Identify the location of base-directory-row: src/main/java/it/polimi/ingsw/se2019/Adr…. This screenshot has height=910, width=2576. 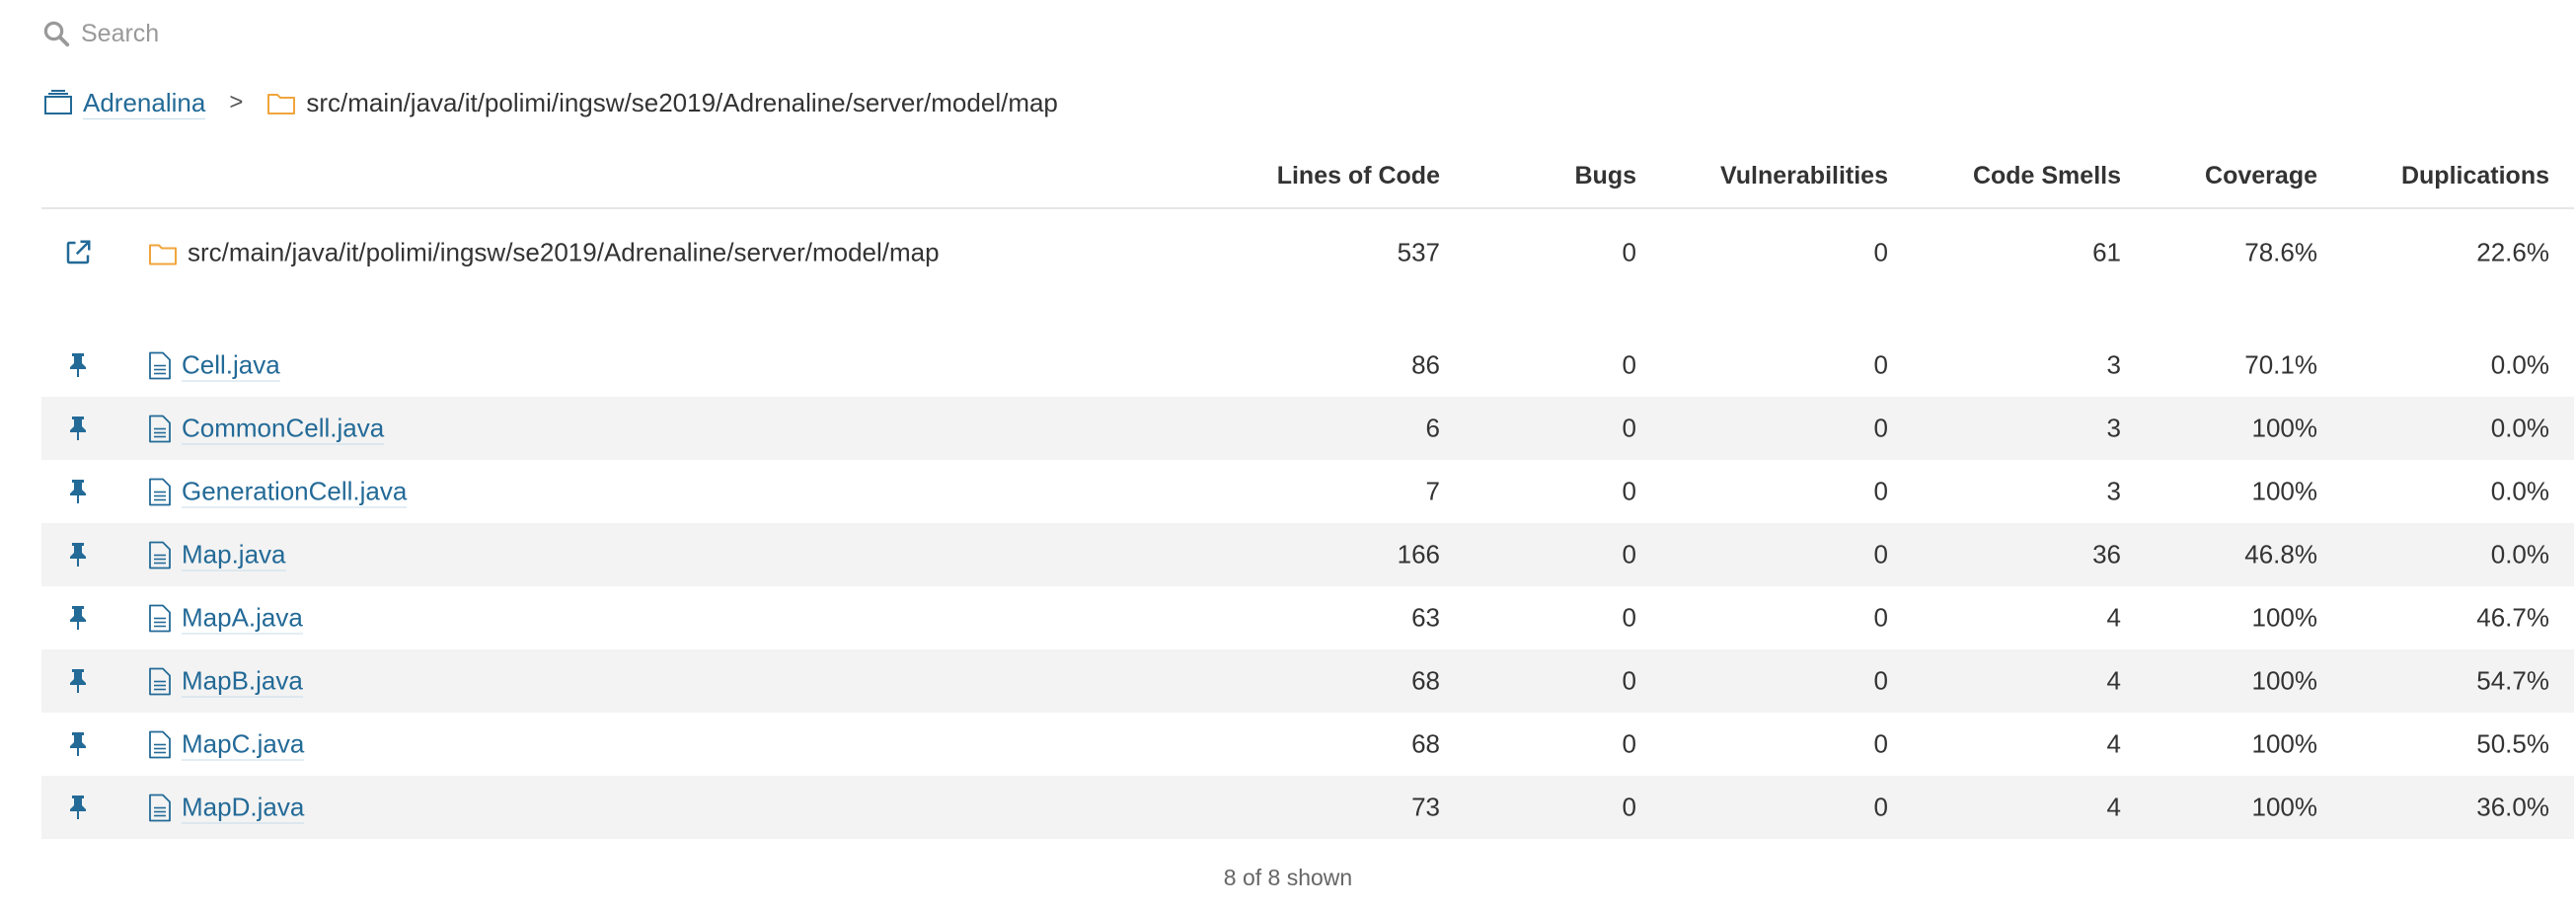
(1307, 252).